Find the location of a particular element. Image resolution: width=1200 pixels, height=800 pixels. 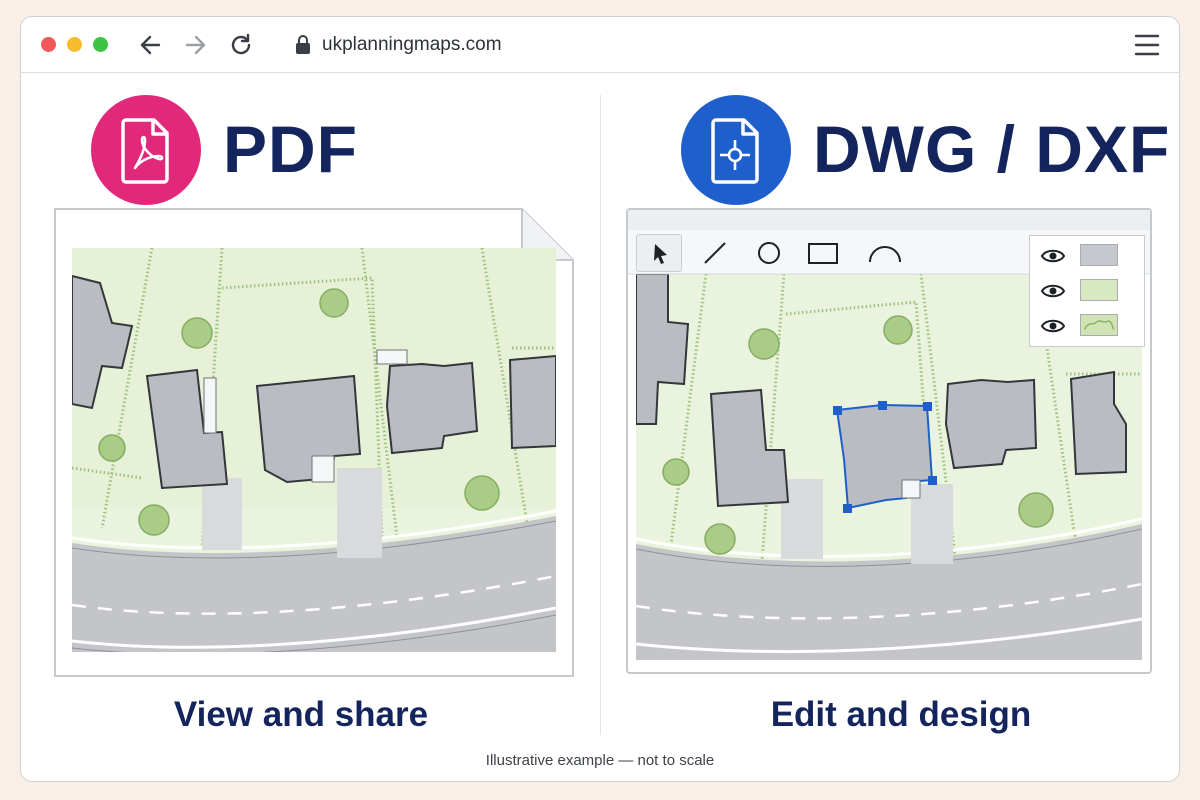

layers-panel is located at coordinates (1087, 291).